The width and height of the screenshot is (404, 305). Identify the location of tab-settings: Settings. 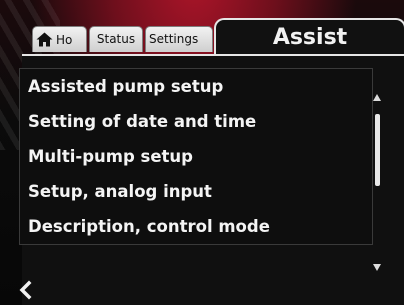
(179, 39).